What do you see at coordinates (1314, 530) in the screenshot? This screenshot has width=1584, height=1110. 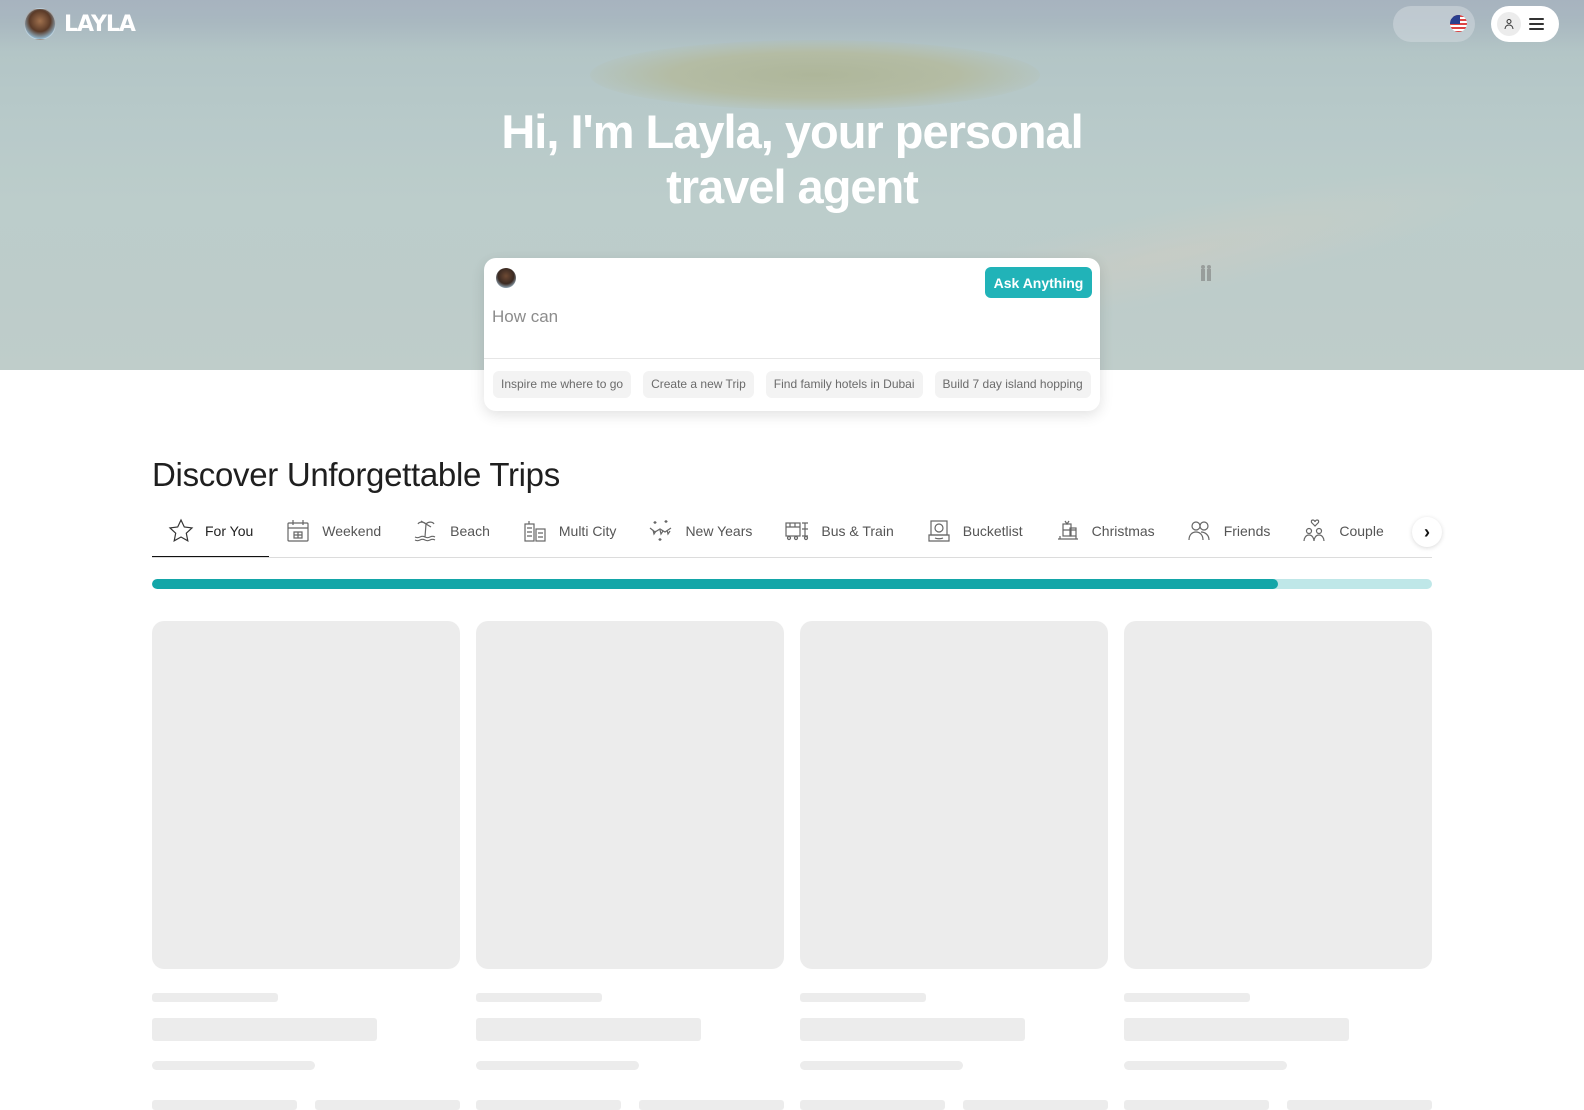 I see `couple-icon` at bounding box center [1314, 530].